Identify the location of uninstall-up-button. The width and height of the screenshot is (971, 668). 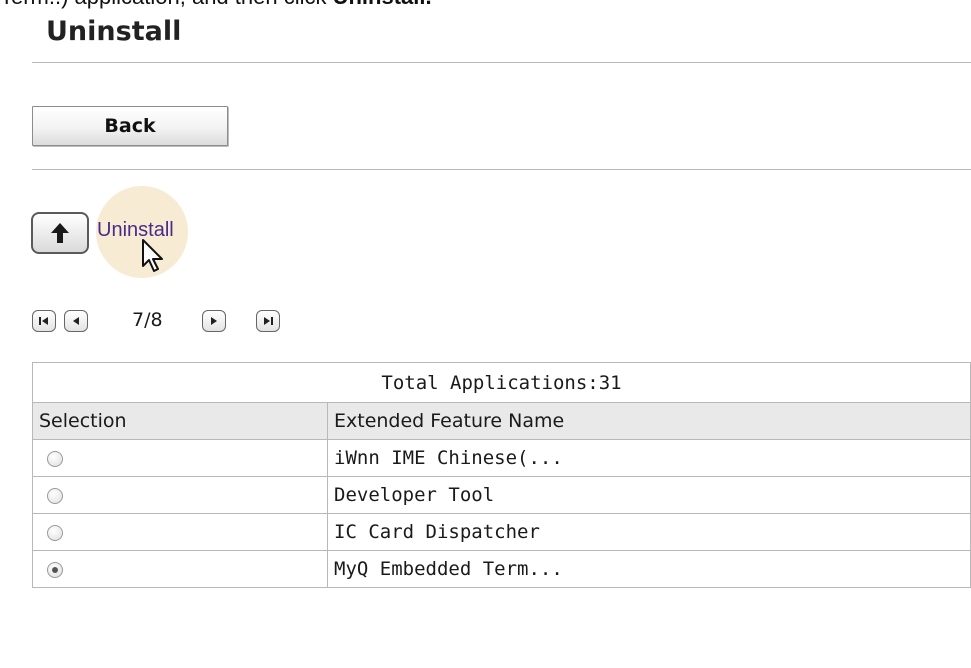
(60, 233).